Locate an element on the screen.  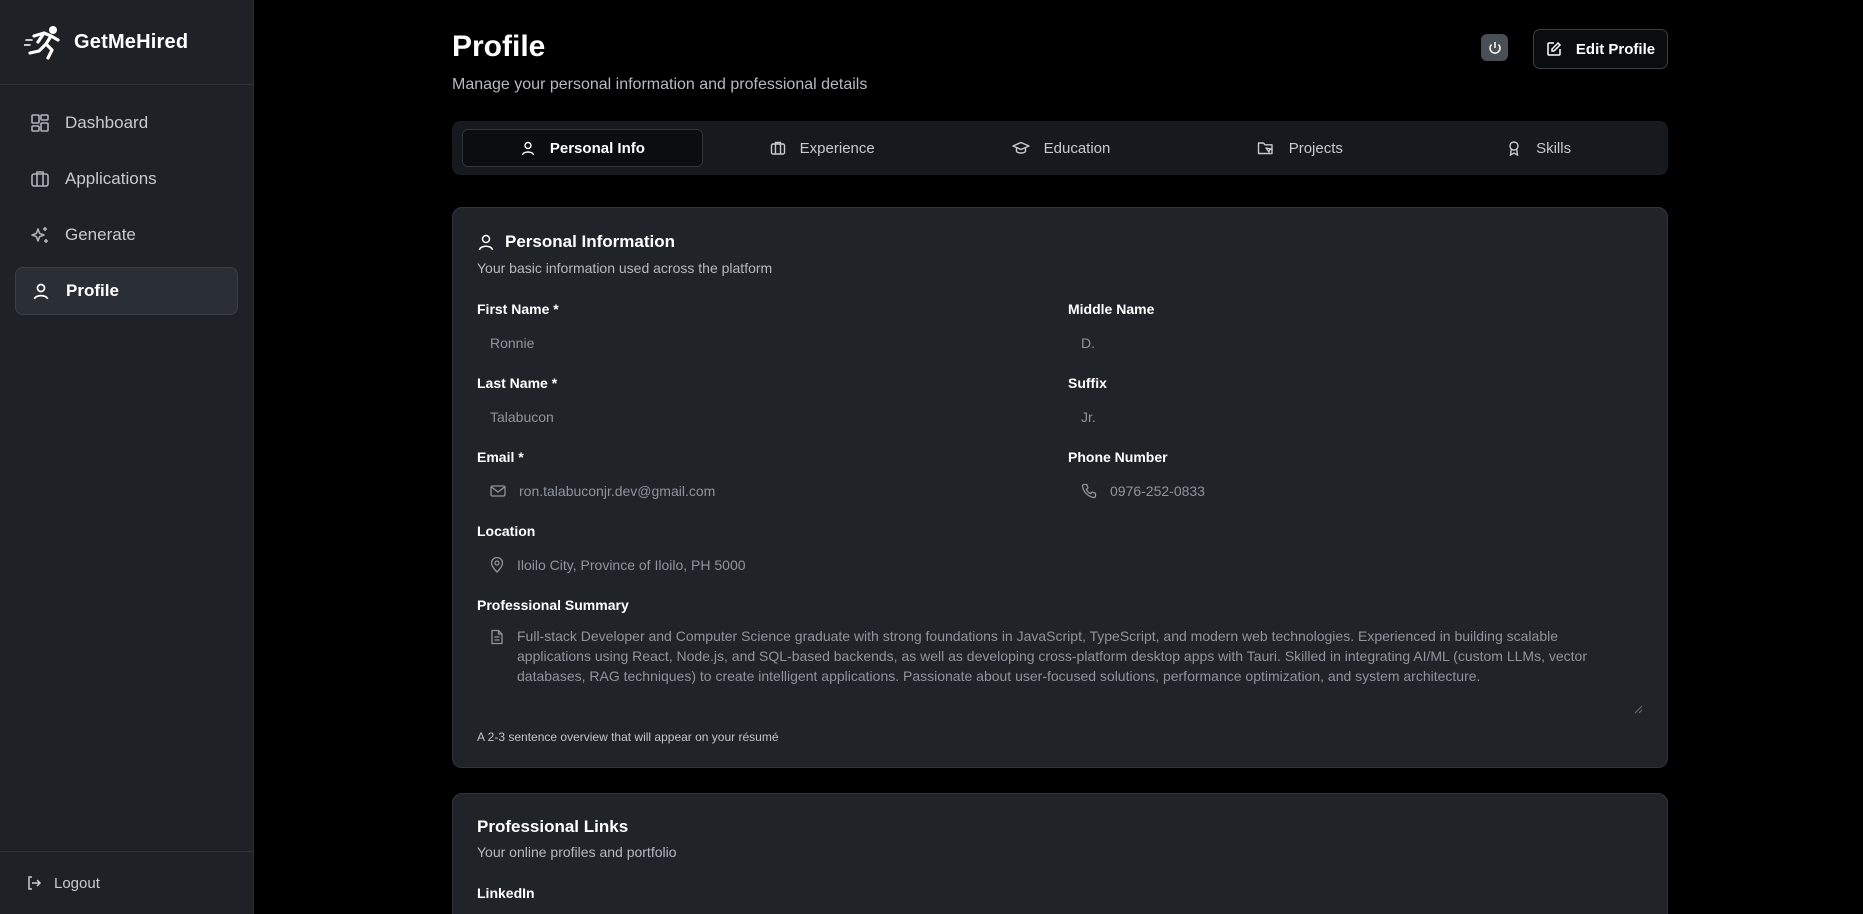
card-title: Personal Information is located at coordinates (576, 242).